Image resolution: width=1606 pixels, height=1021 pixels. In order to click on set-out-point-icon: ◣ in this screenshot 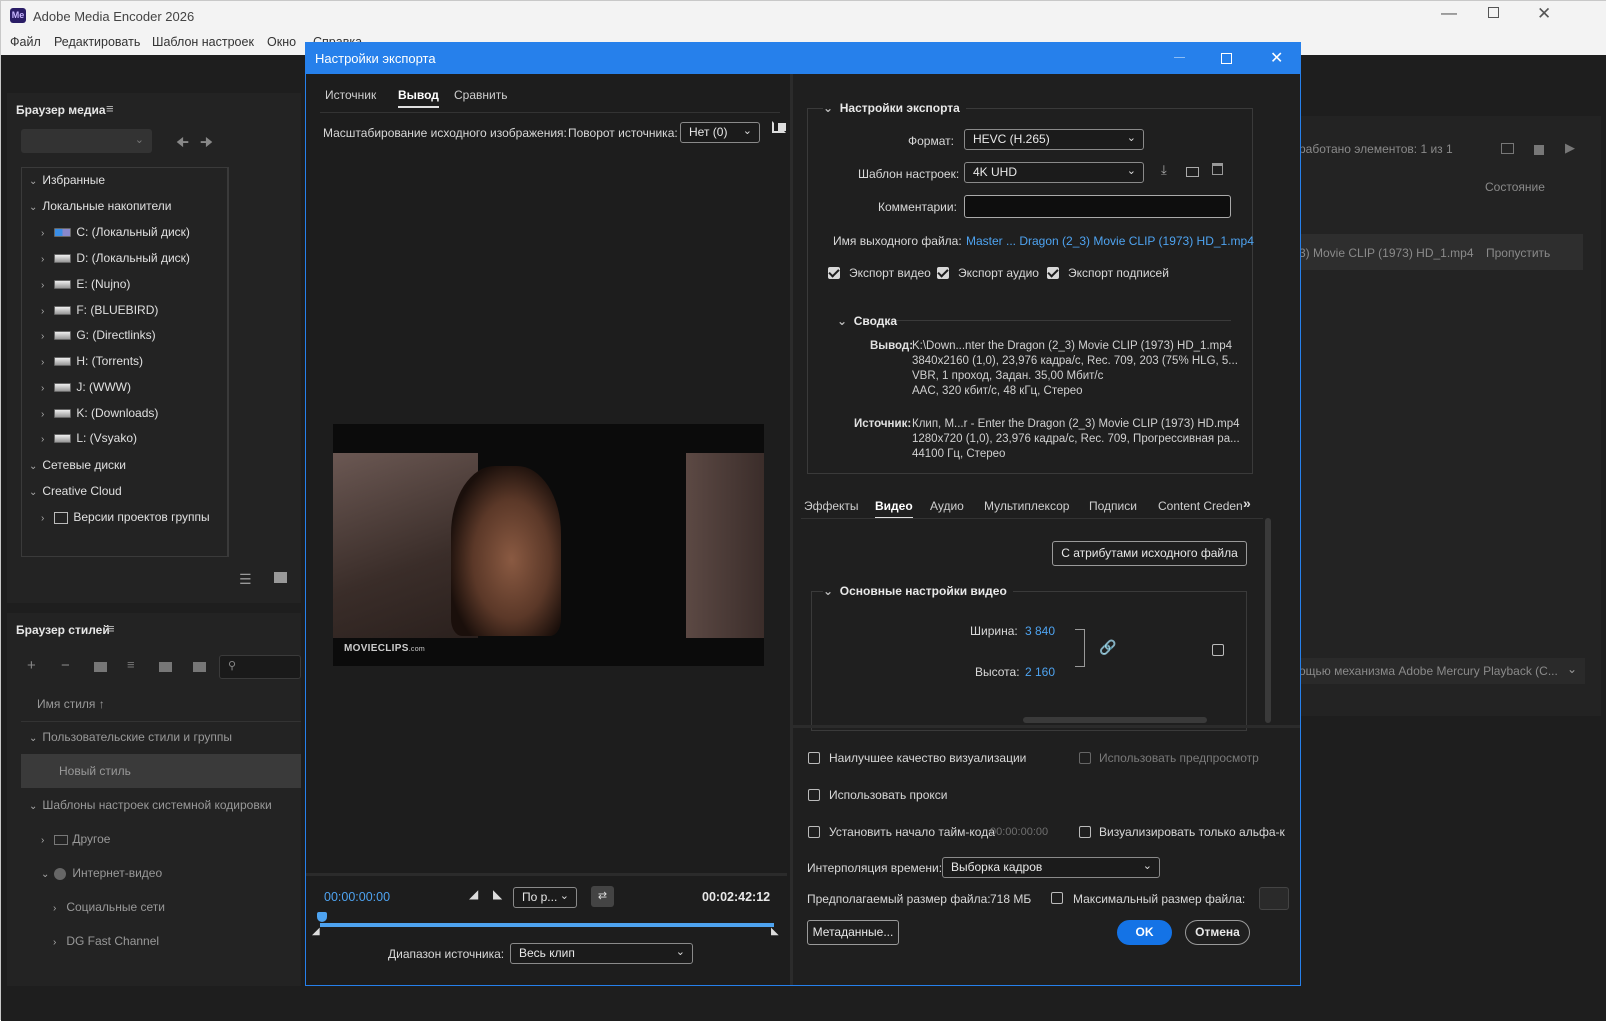, I will do `click(497, 894)`.